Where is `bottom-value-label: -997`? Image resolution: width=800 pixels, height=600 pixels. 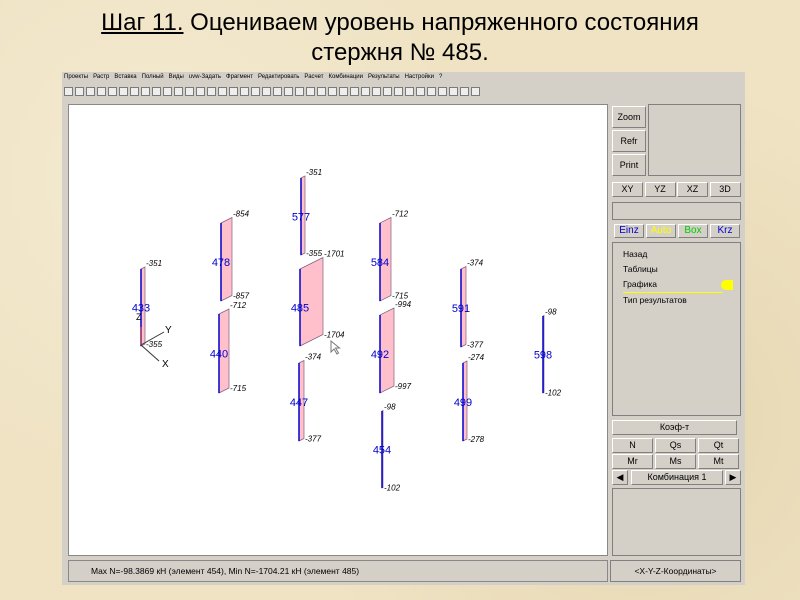
bottom-value-label: -997 is located at coordinates (403, 386).